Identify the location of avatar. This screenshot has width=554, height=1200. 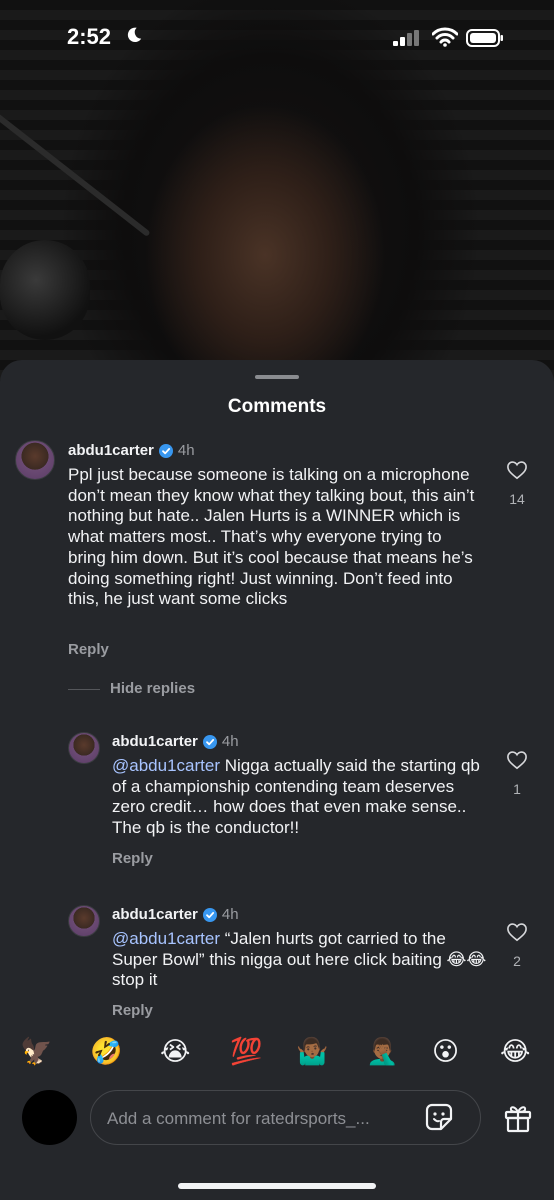
(84, 921).